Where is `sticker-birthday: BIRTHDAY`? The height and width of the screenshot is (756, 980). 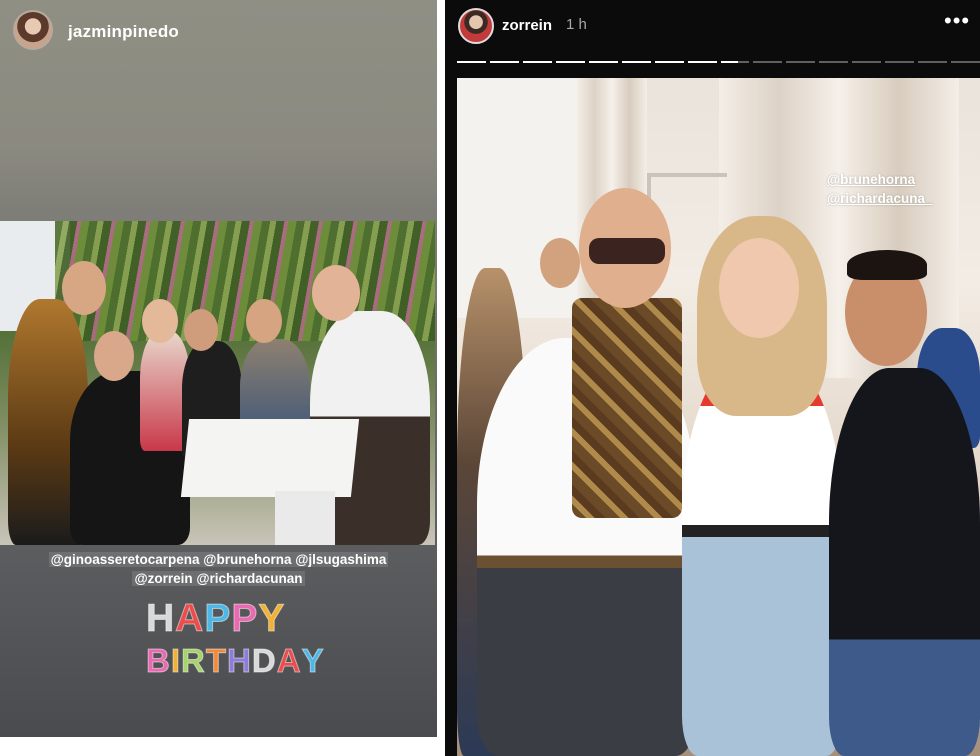
sticker-birthday: BIRTHDAY is located at coordinates (235, 661).